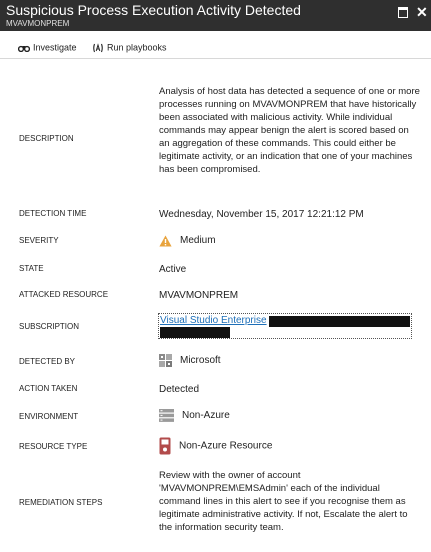 This screenshot has width=431, height=552. What do you see at coordinates (215, 45) in the screenshot?
I see `command-bar: Investigate Run playbooks` at bounding box center [215, 45].